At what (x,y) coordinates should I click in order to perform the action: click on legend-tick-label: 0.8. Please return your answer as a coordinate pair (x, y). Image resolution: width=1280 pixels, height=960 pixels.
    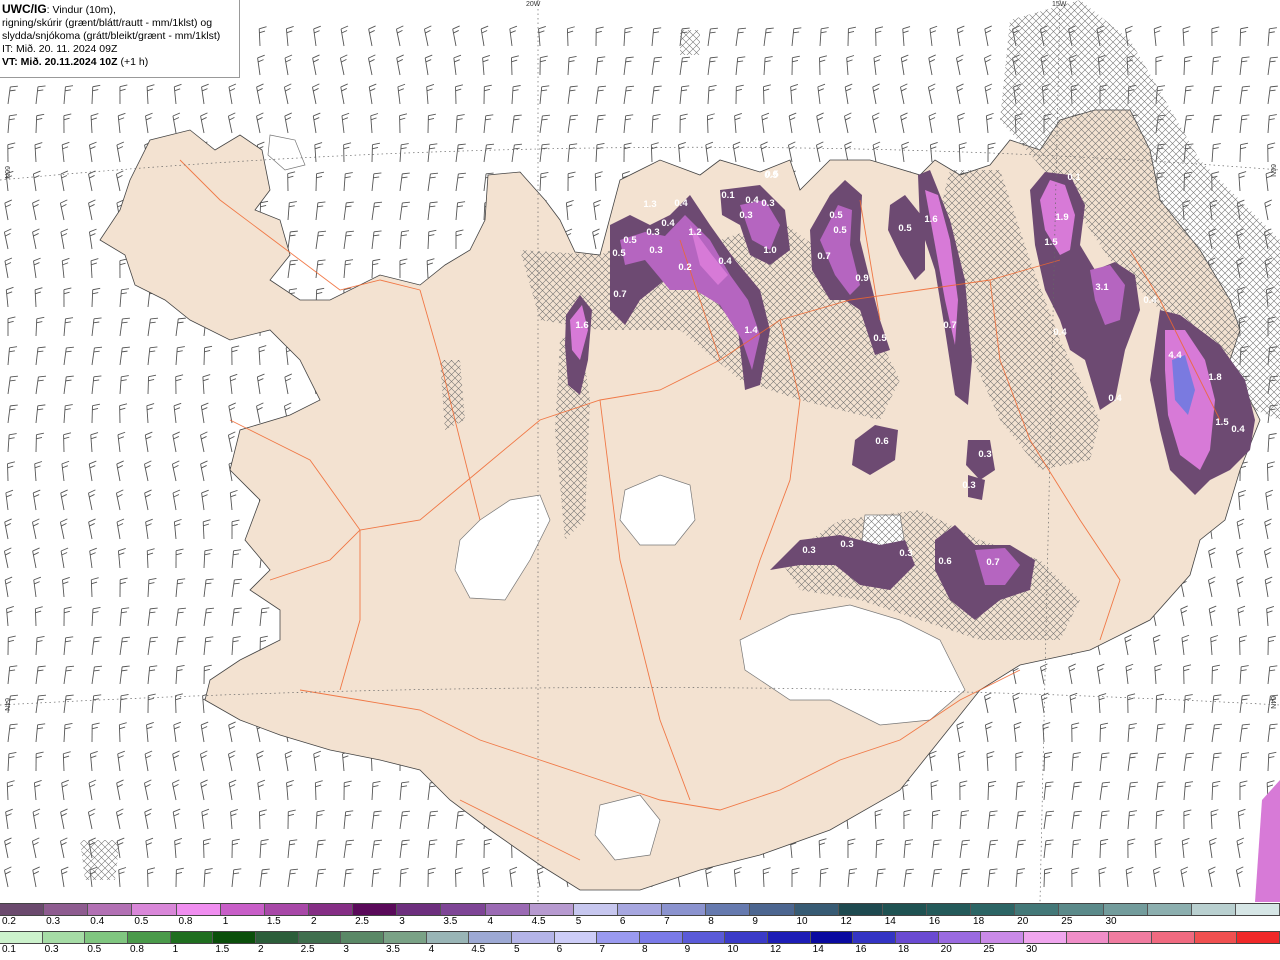
    Looking at the image, I should click on (185, 921).